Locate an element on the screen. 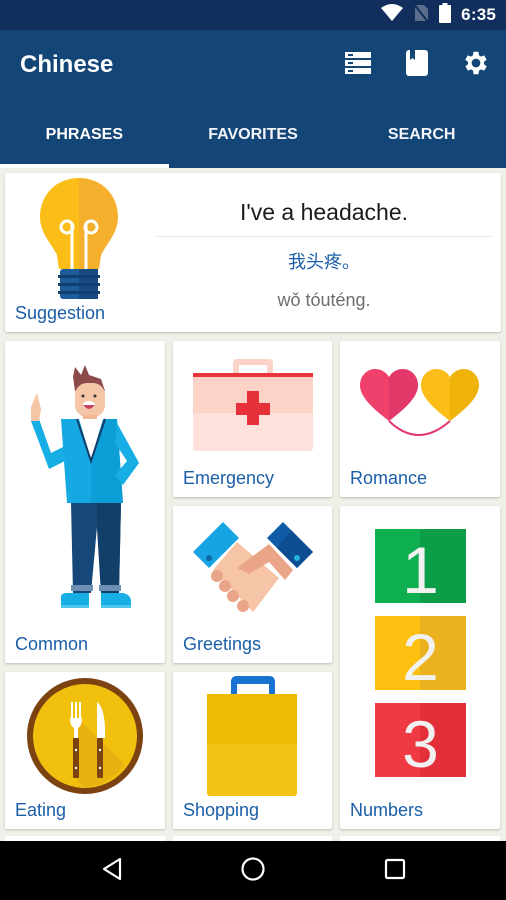 Image resolution: width=506 pixels, height=900 pixels. category-common: Common is located at coordinates (85, 502).